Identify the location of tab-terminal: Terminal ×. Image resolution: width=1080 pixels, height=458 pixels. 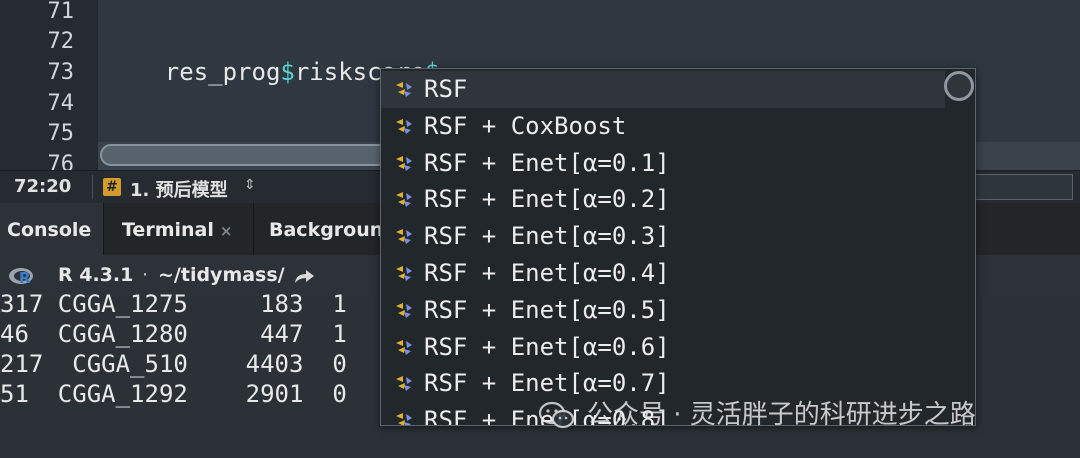
(180, 229).